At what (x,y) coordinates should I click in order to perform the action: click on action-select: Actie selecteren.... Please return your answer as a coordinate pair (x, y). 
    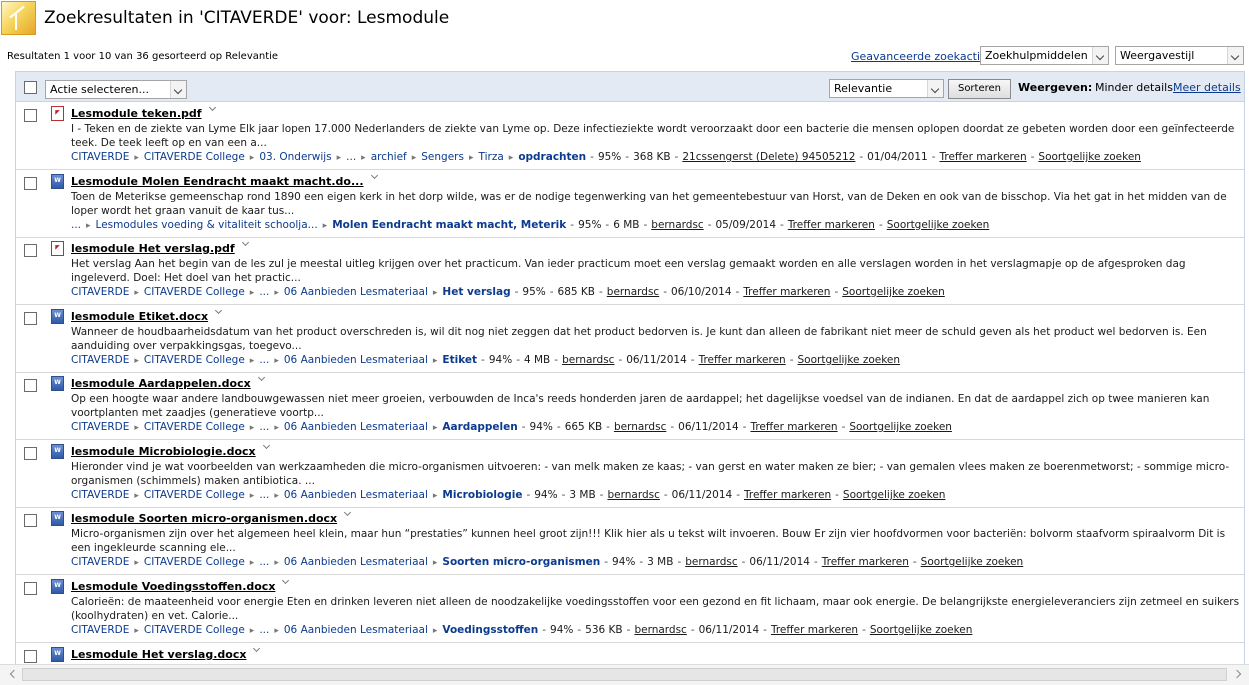
    Looking at the image, I should click on (116, 89).